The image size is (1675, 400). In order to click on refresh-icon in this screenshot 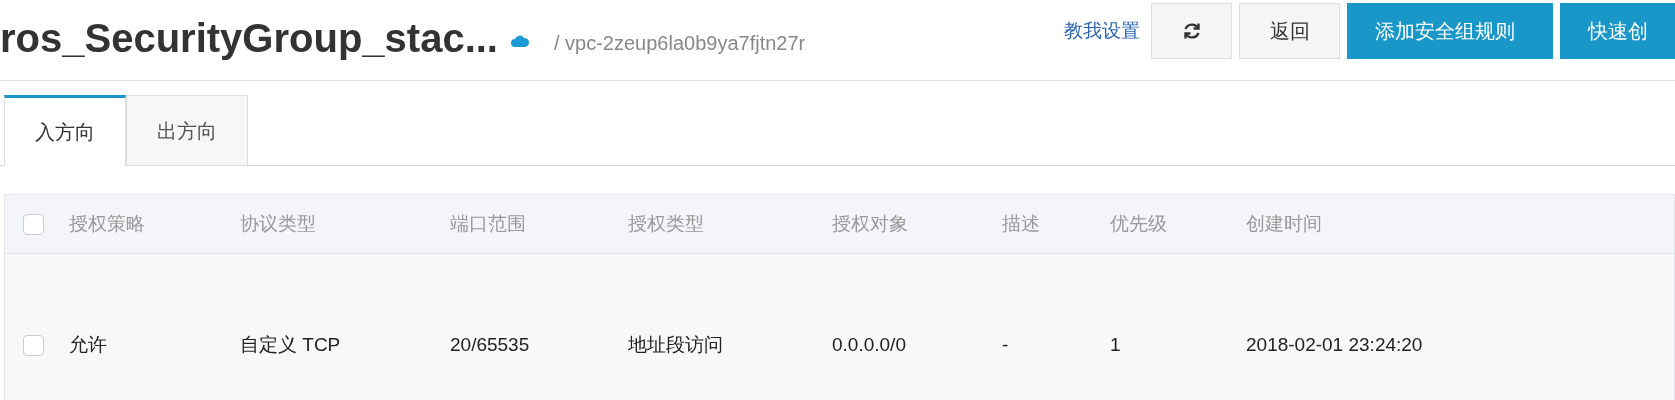, I will do `click(1191, 31)`.